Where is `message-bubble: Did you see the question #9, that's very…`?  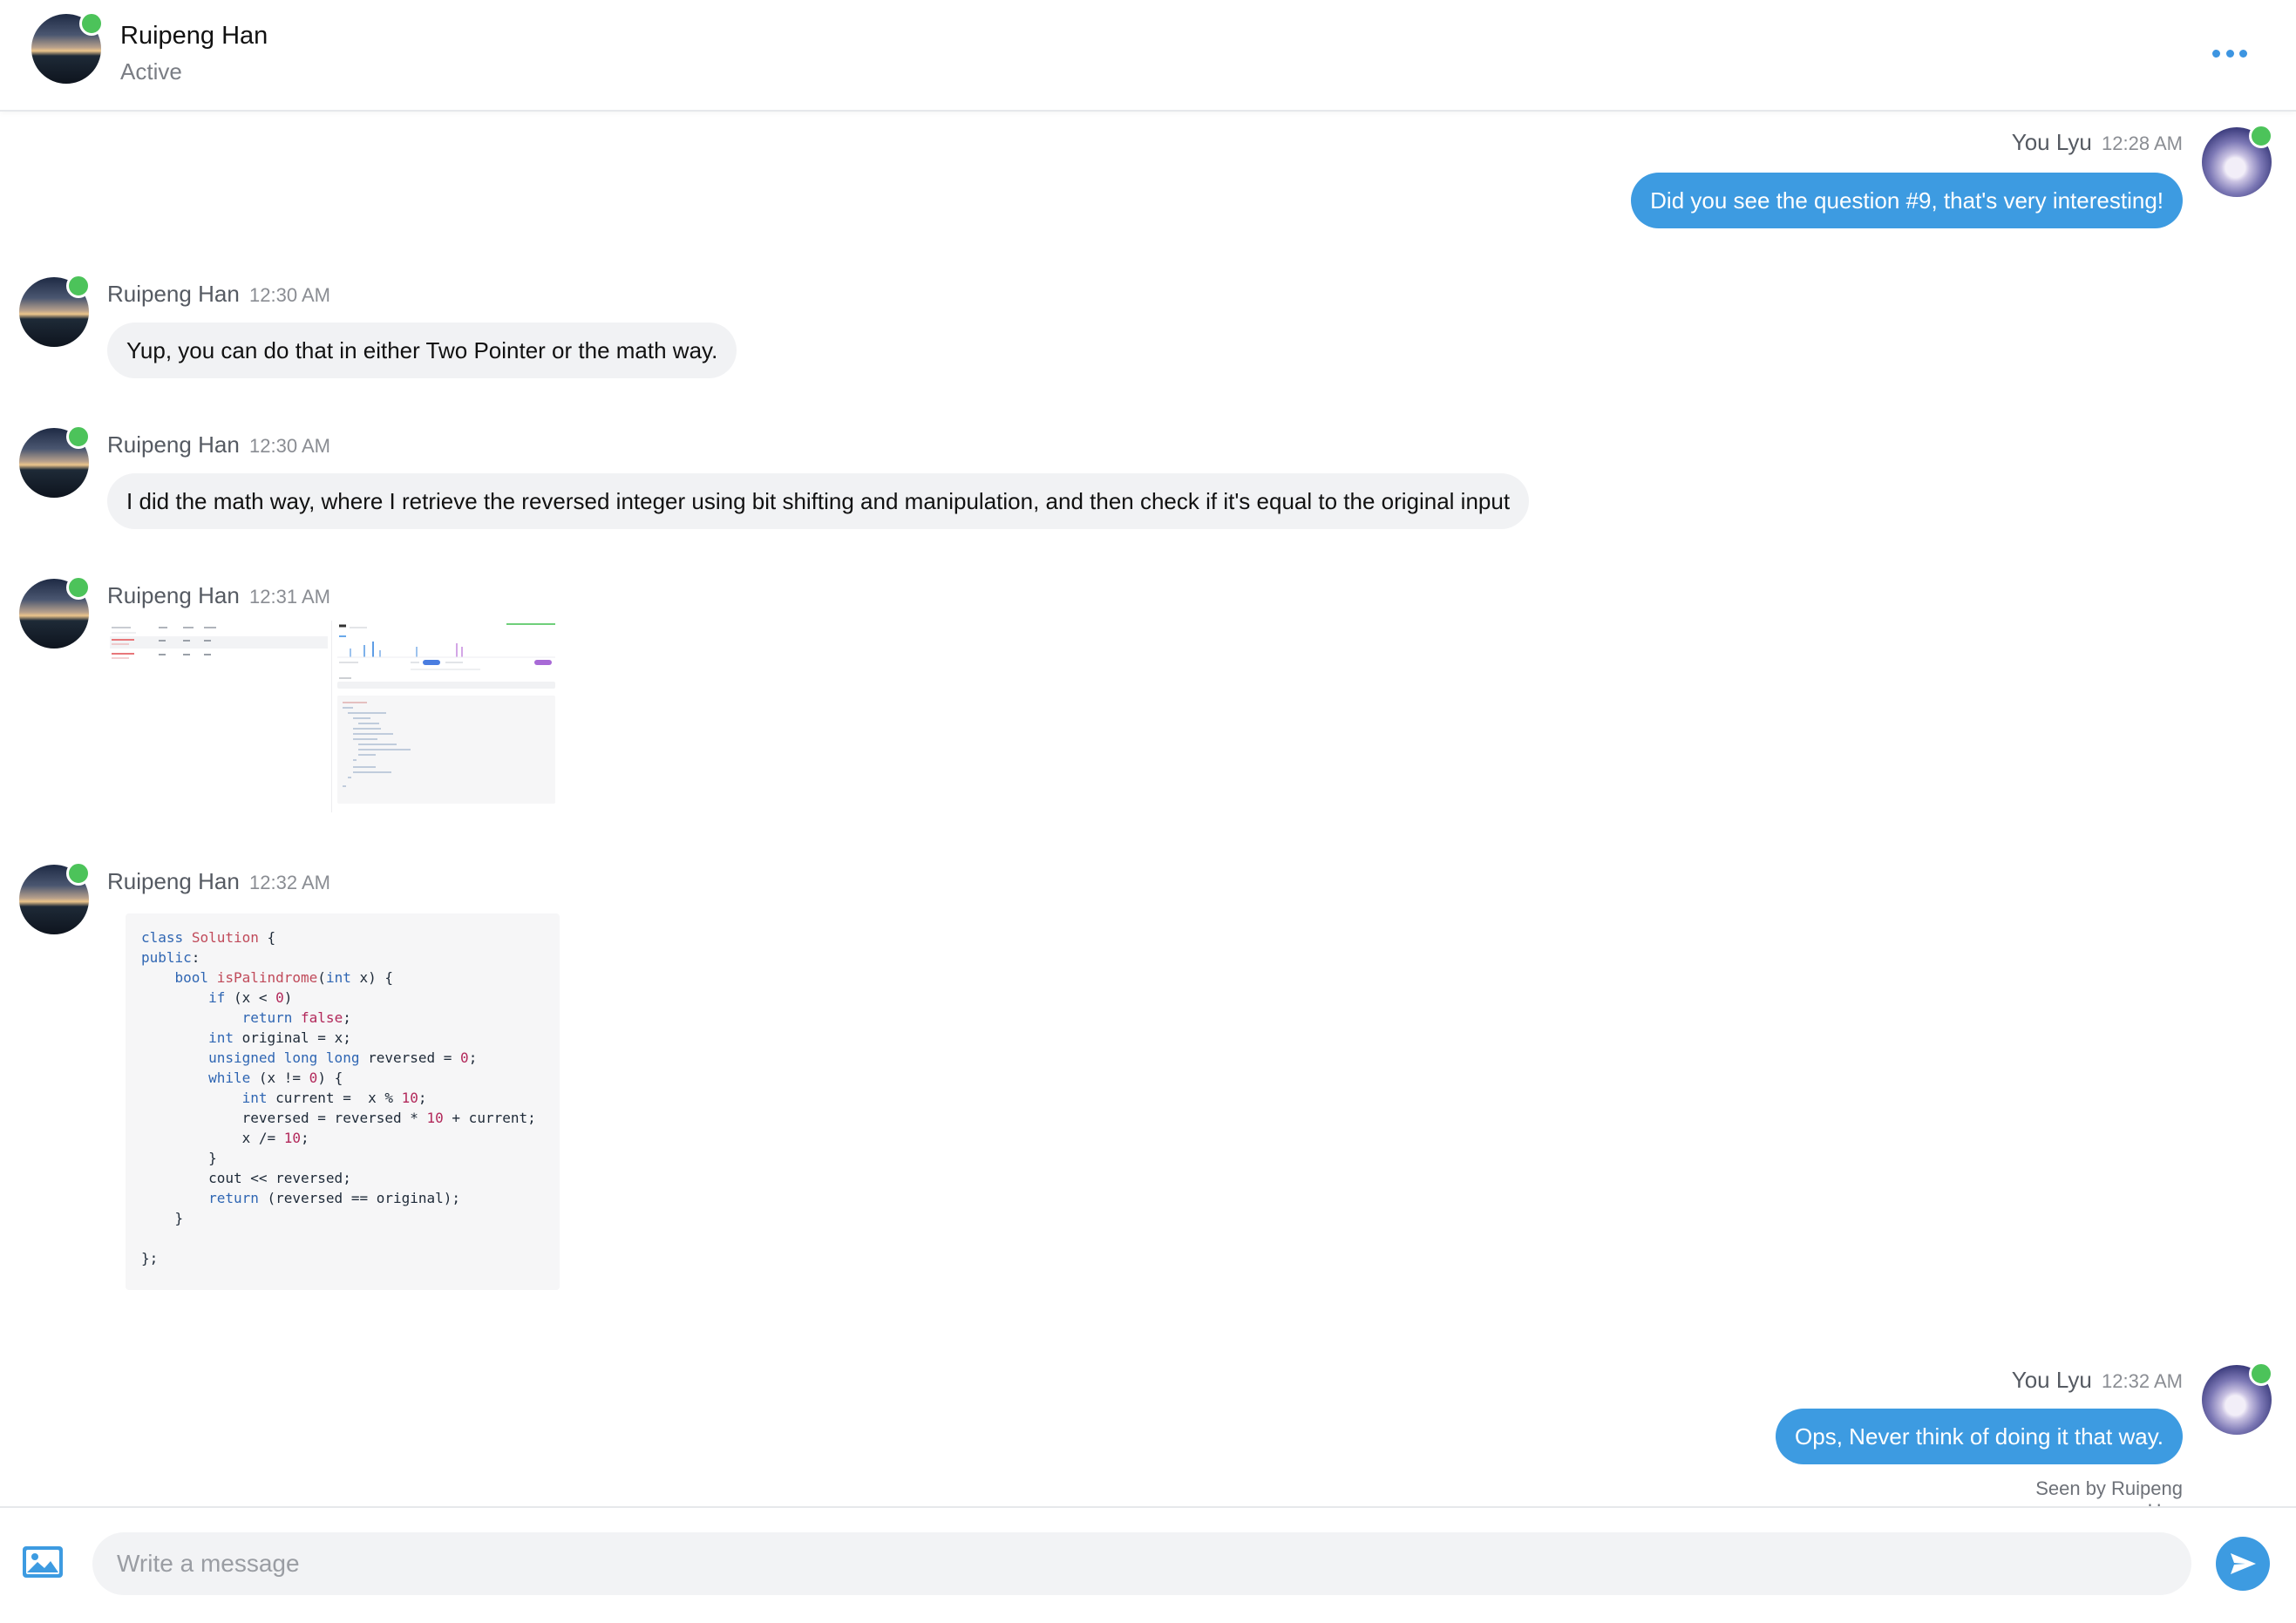 message-bubble: Did you see the question #9, that's very… is located at coordinates (1907, 200).